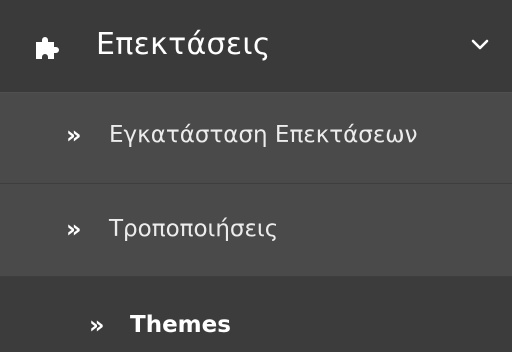 This screenshot has height=352, width=516. I want to click on submenu-item-label: Τροποποιήσεις, so click(194, 229).